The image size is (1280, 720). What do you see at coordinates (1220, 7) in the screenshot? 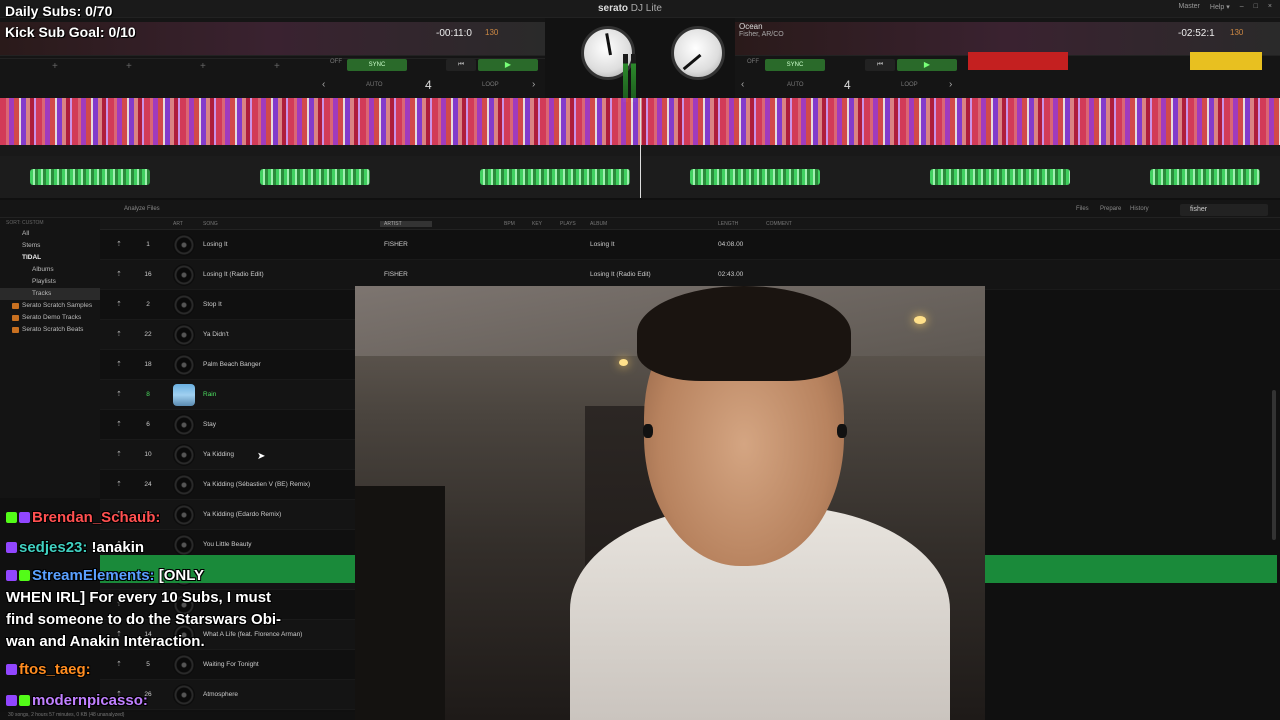
I see `help-menu: Help ▾` at bounding box center [1220, 7].